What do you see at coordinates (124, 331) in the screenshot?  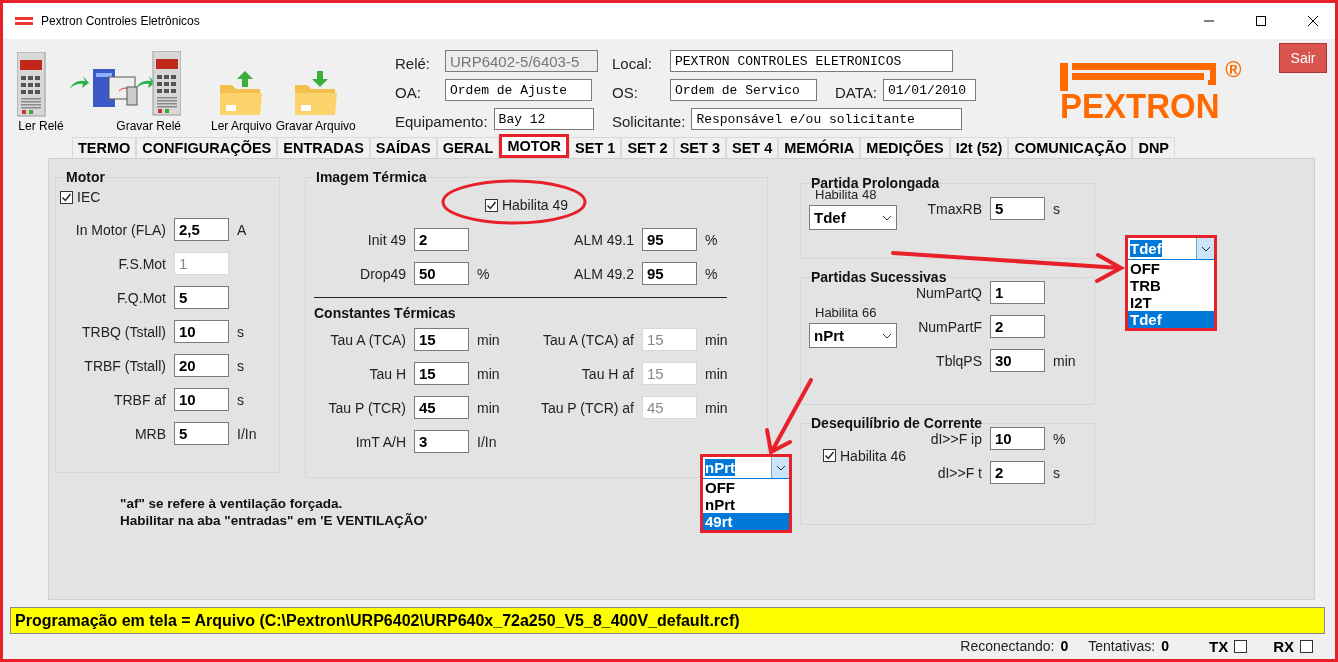 I see `field-label: TRBQ (Tstall)` at bounding box center [124, 331].